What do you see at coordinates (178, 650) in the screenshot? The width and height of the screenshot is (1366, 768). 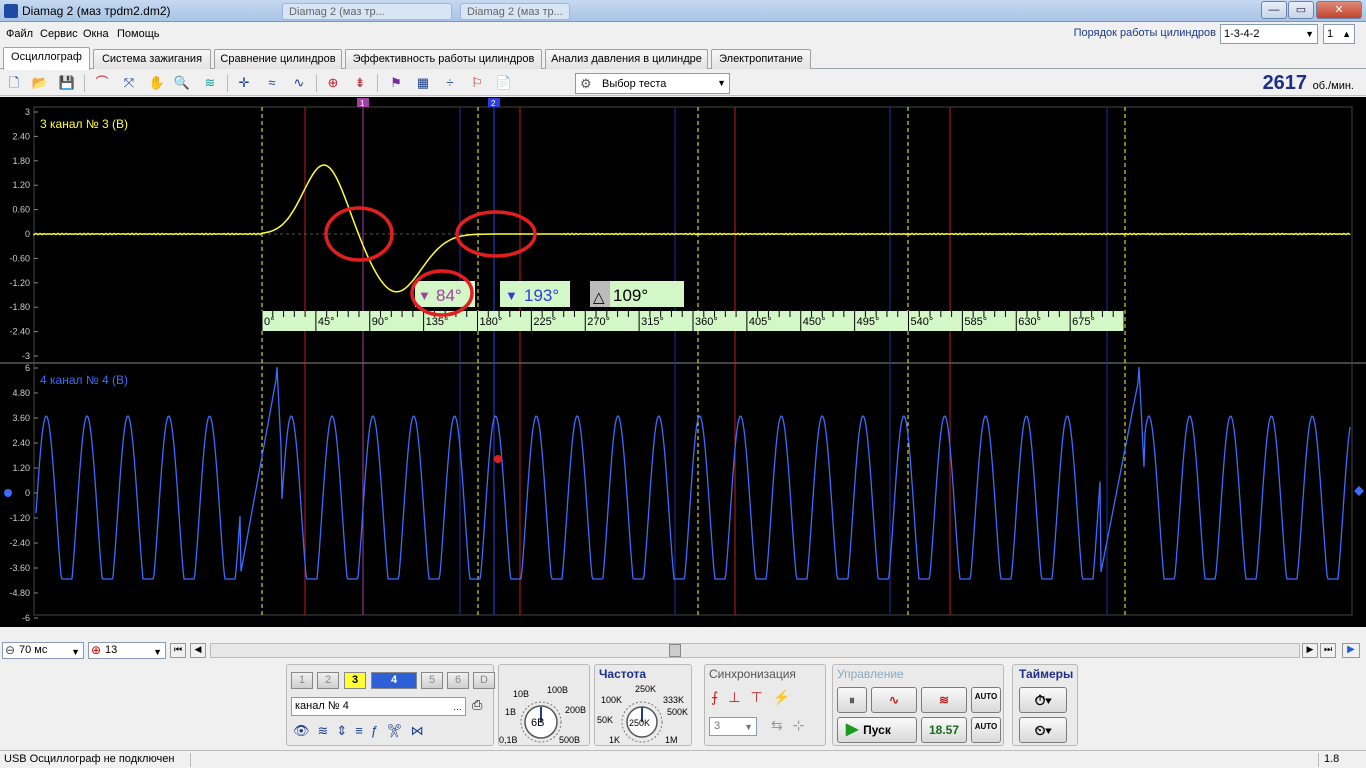 I see `first-frame-button: ⏮` at bounding box center [178, 650].